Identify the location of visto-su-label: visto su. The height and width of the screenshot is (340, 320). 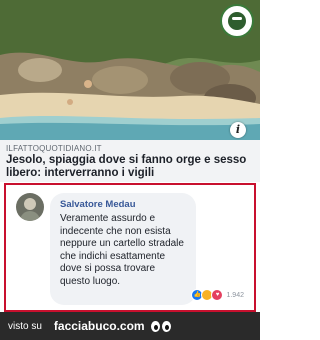
(25, 326).